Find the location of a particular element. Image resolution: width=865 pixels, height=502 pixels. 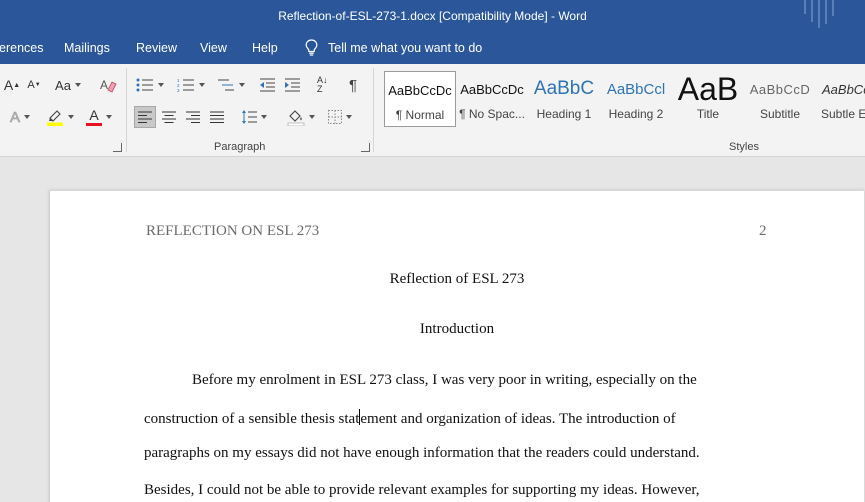

style-heading-2: AaBbCcl Heading 2 is located at coordinates (636, 99).